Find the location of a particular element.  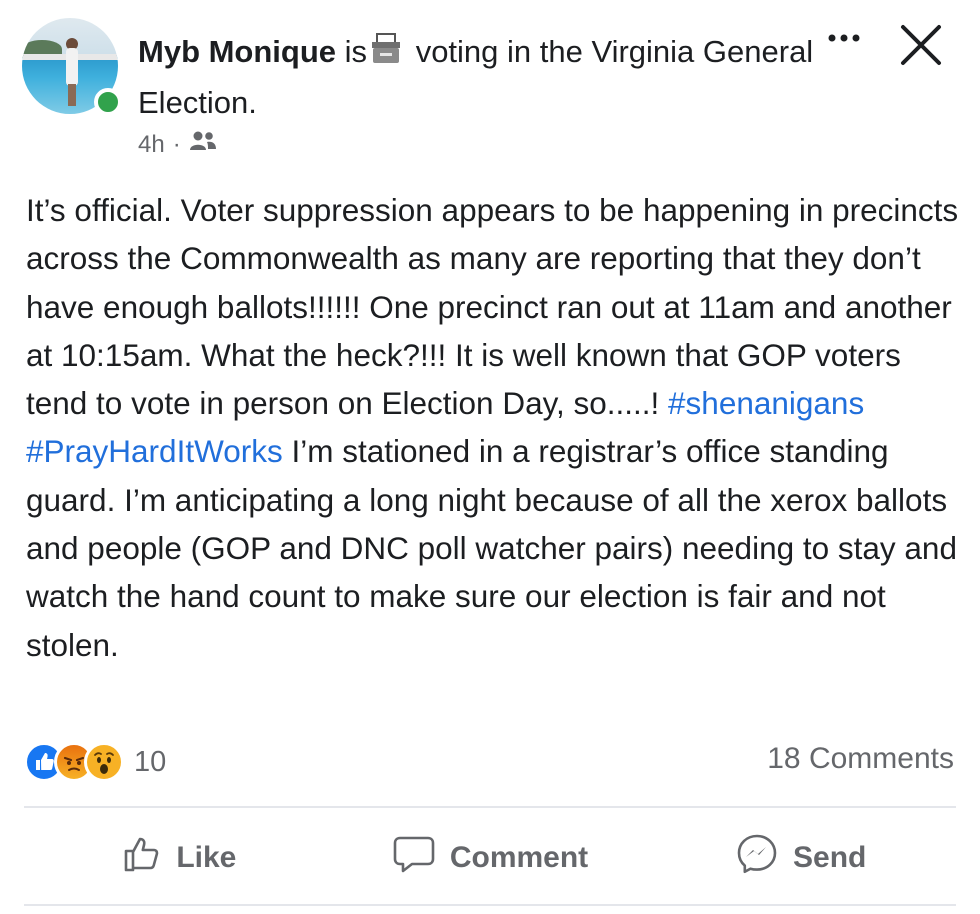

ballot-box-icon is located at coordinates (386, 55).